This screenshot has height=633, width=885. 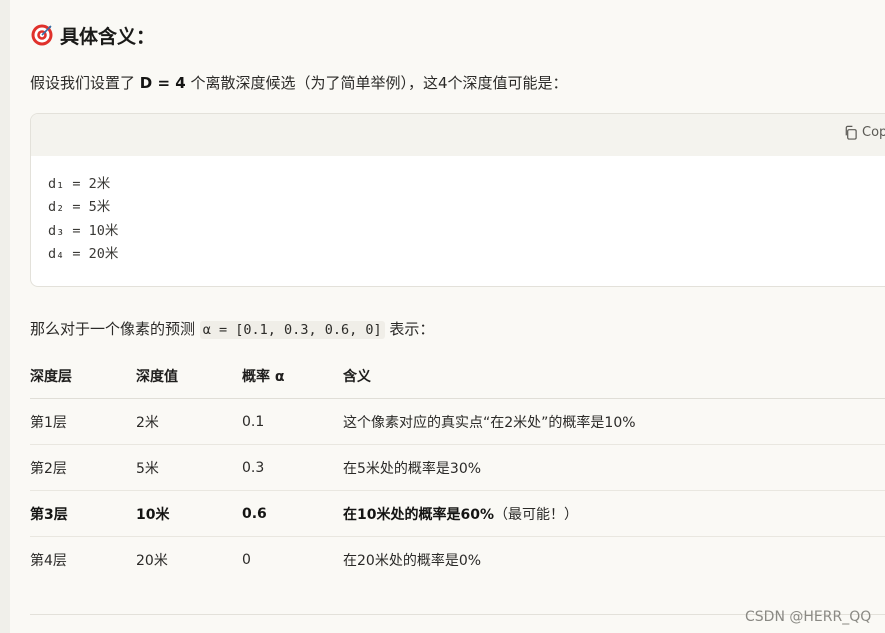 I want to click on table-row: 第2层 5米 0.3 在5米处的概率是30%, so click(x=457, y=467).